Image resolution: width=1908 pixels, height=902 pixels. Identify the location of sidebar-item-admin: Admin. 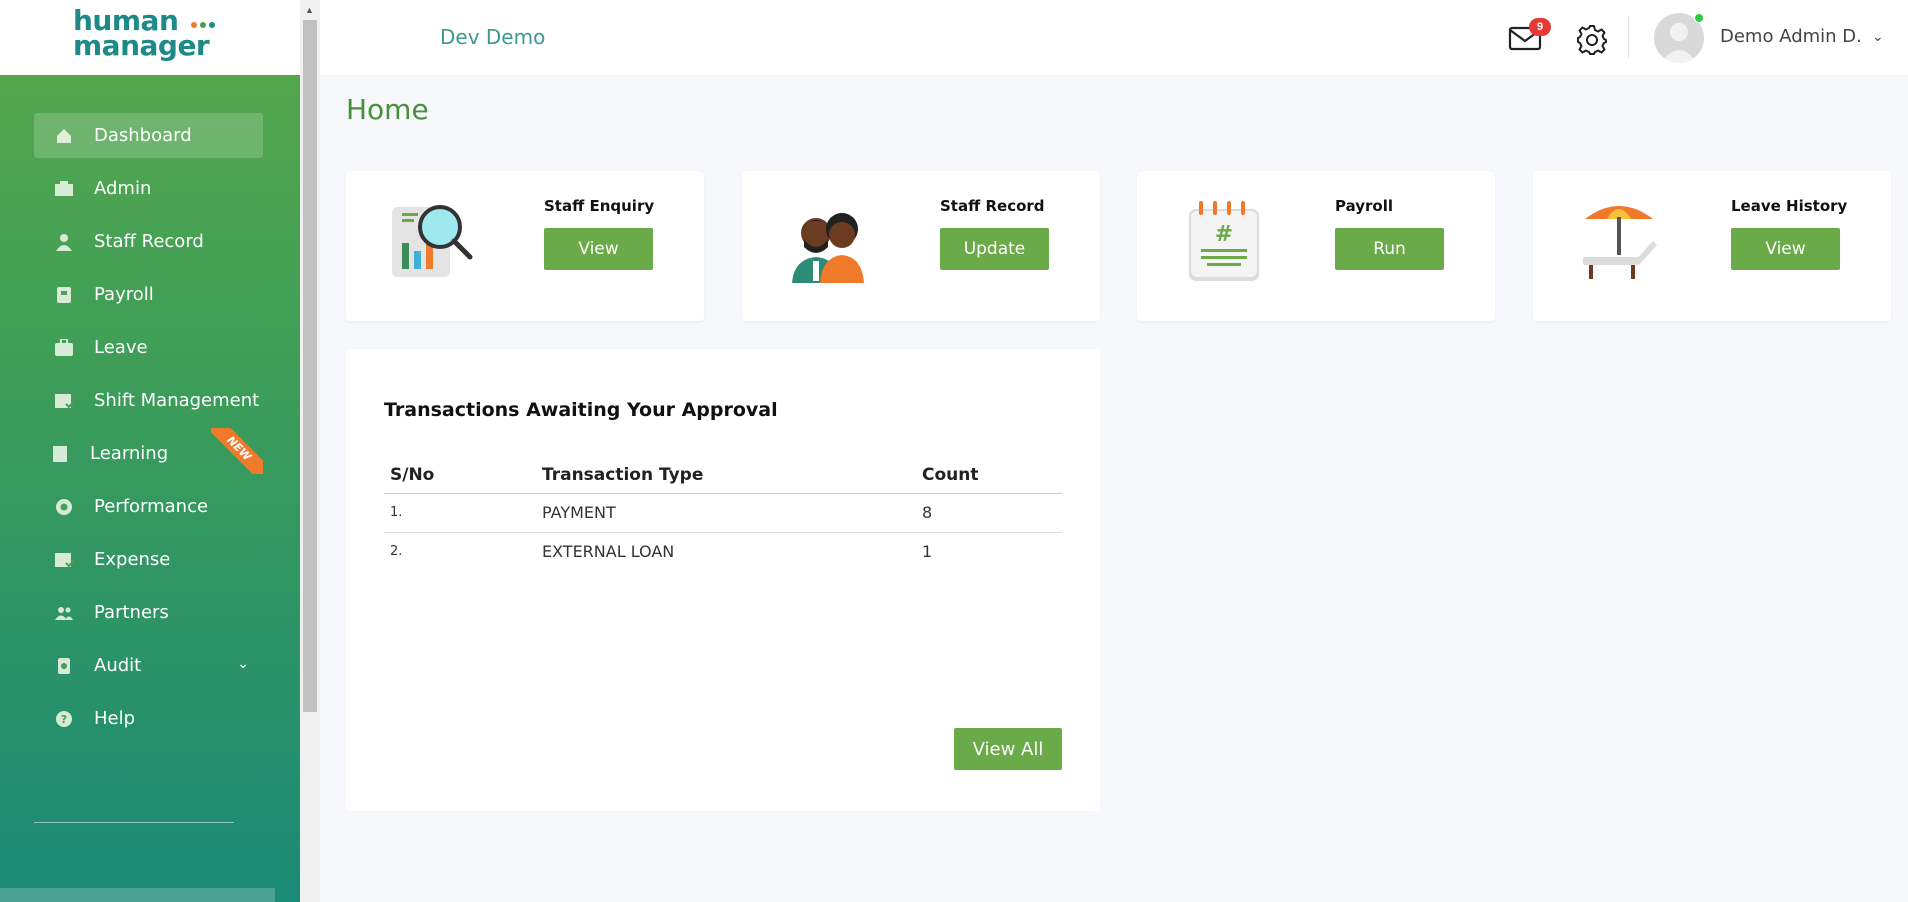
(148, 188).